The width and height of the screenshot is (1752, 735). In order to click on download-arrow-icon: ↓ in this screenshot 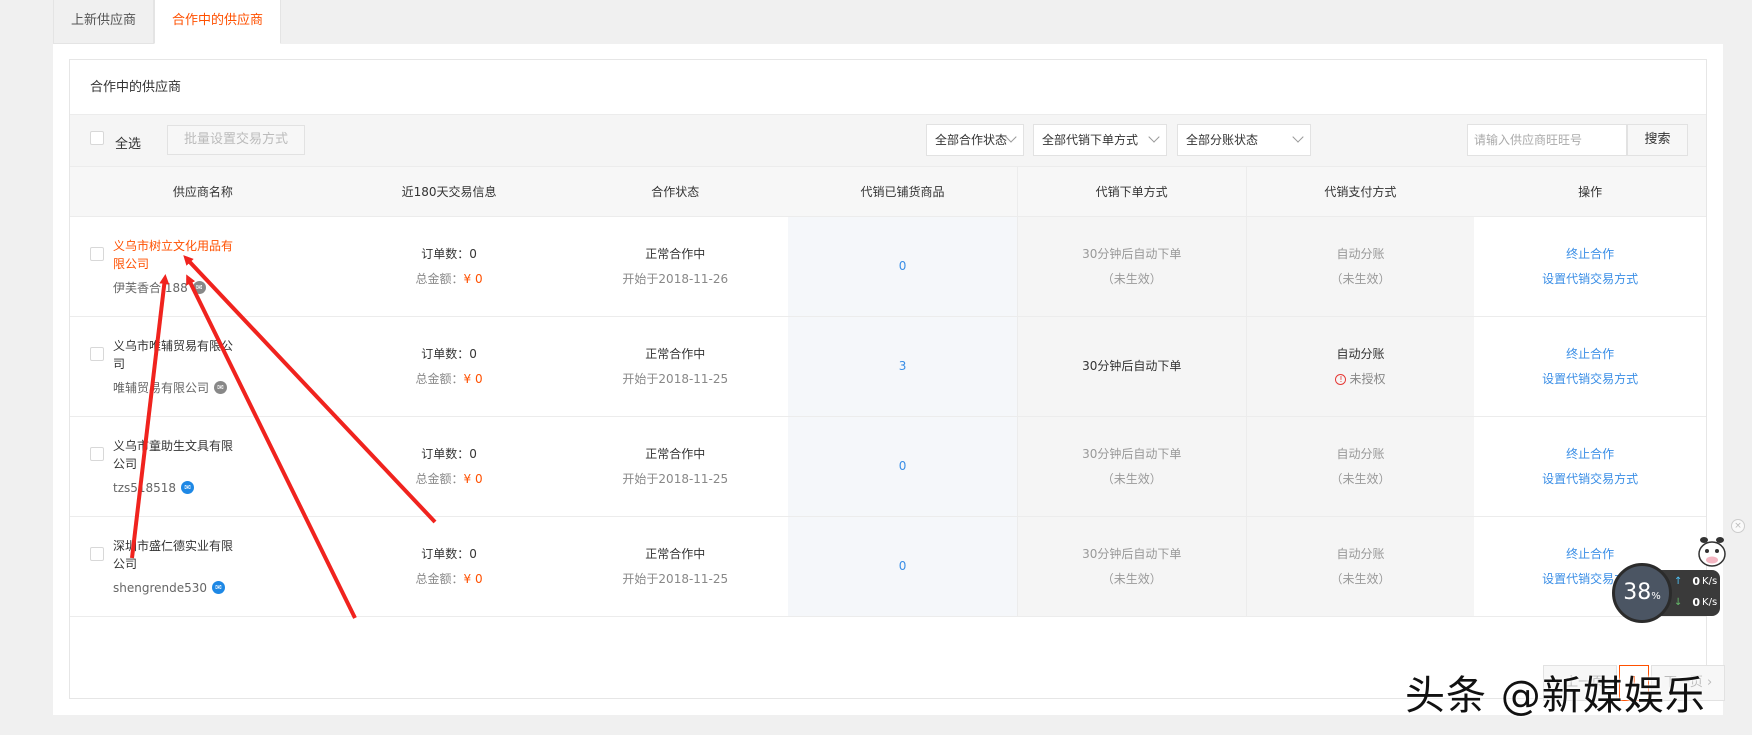, I will do `click(1678, 602)`.